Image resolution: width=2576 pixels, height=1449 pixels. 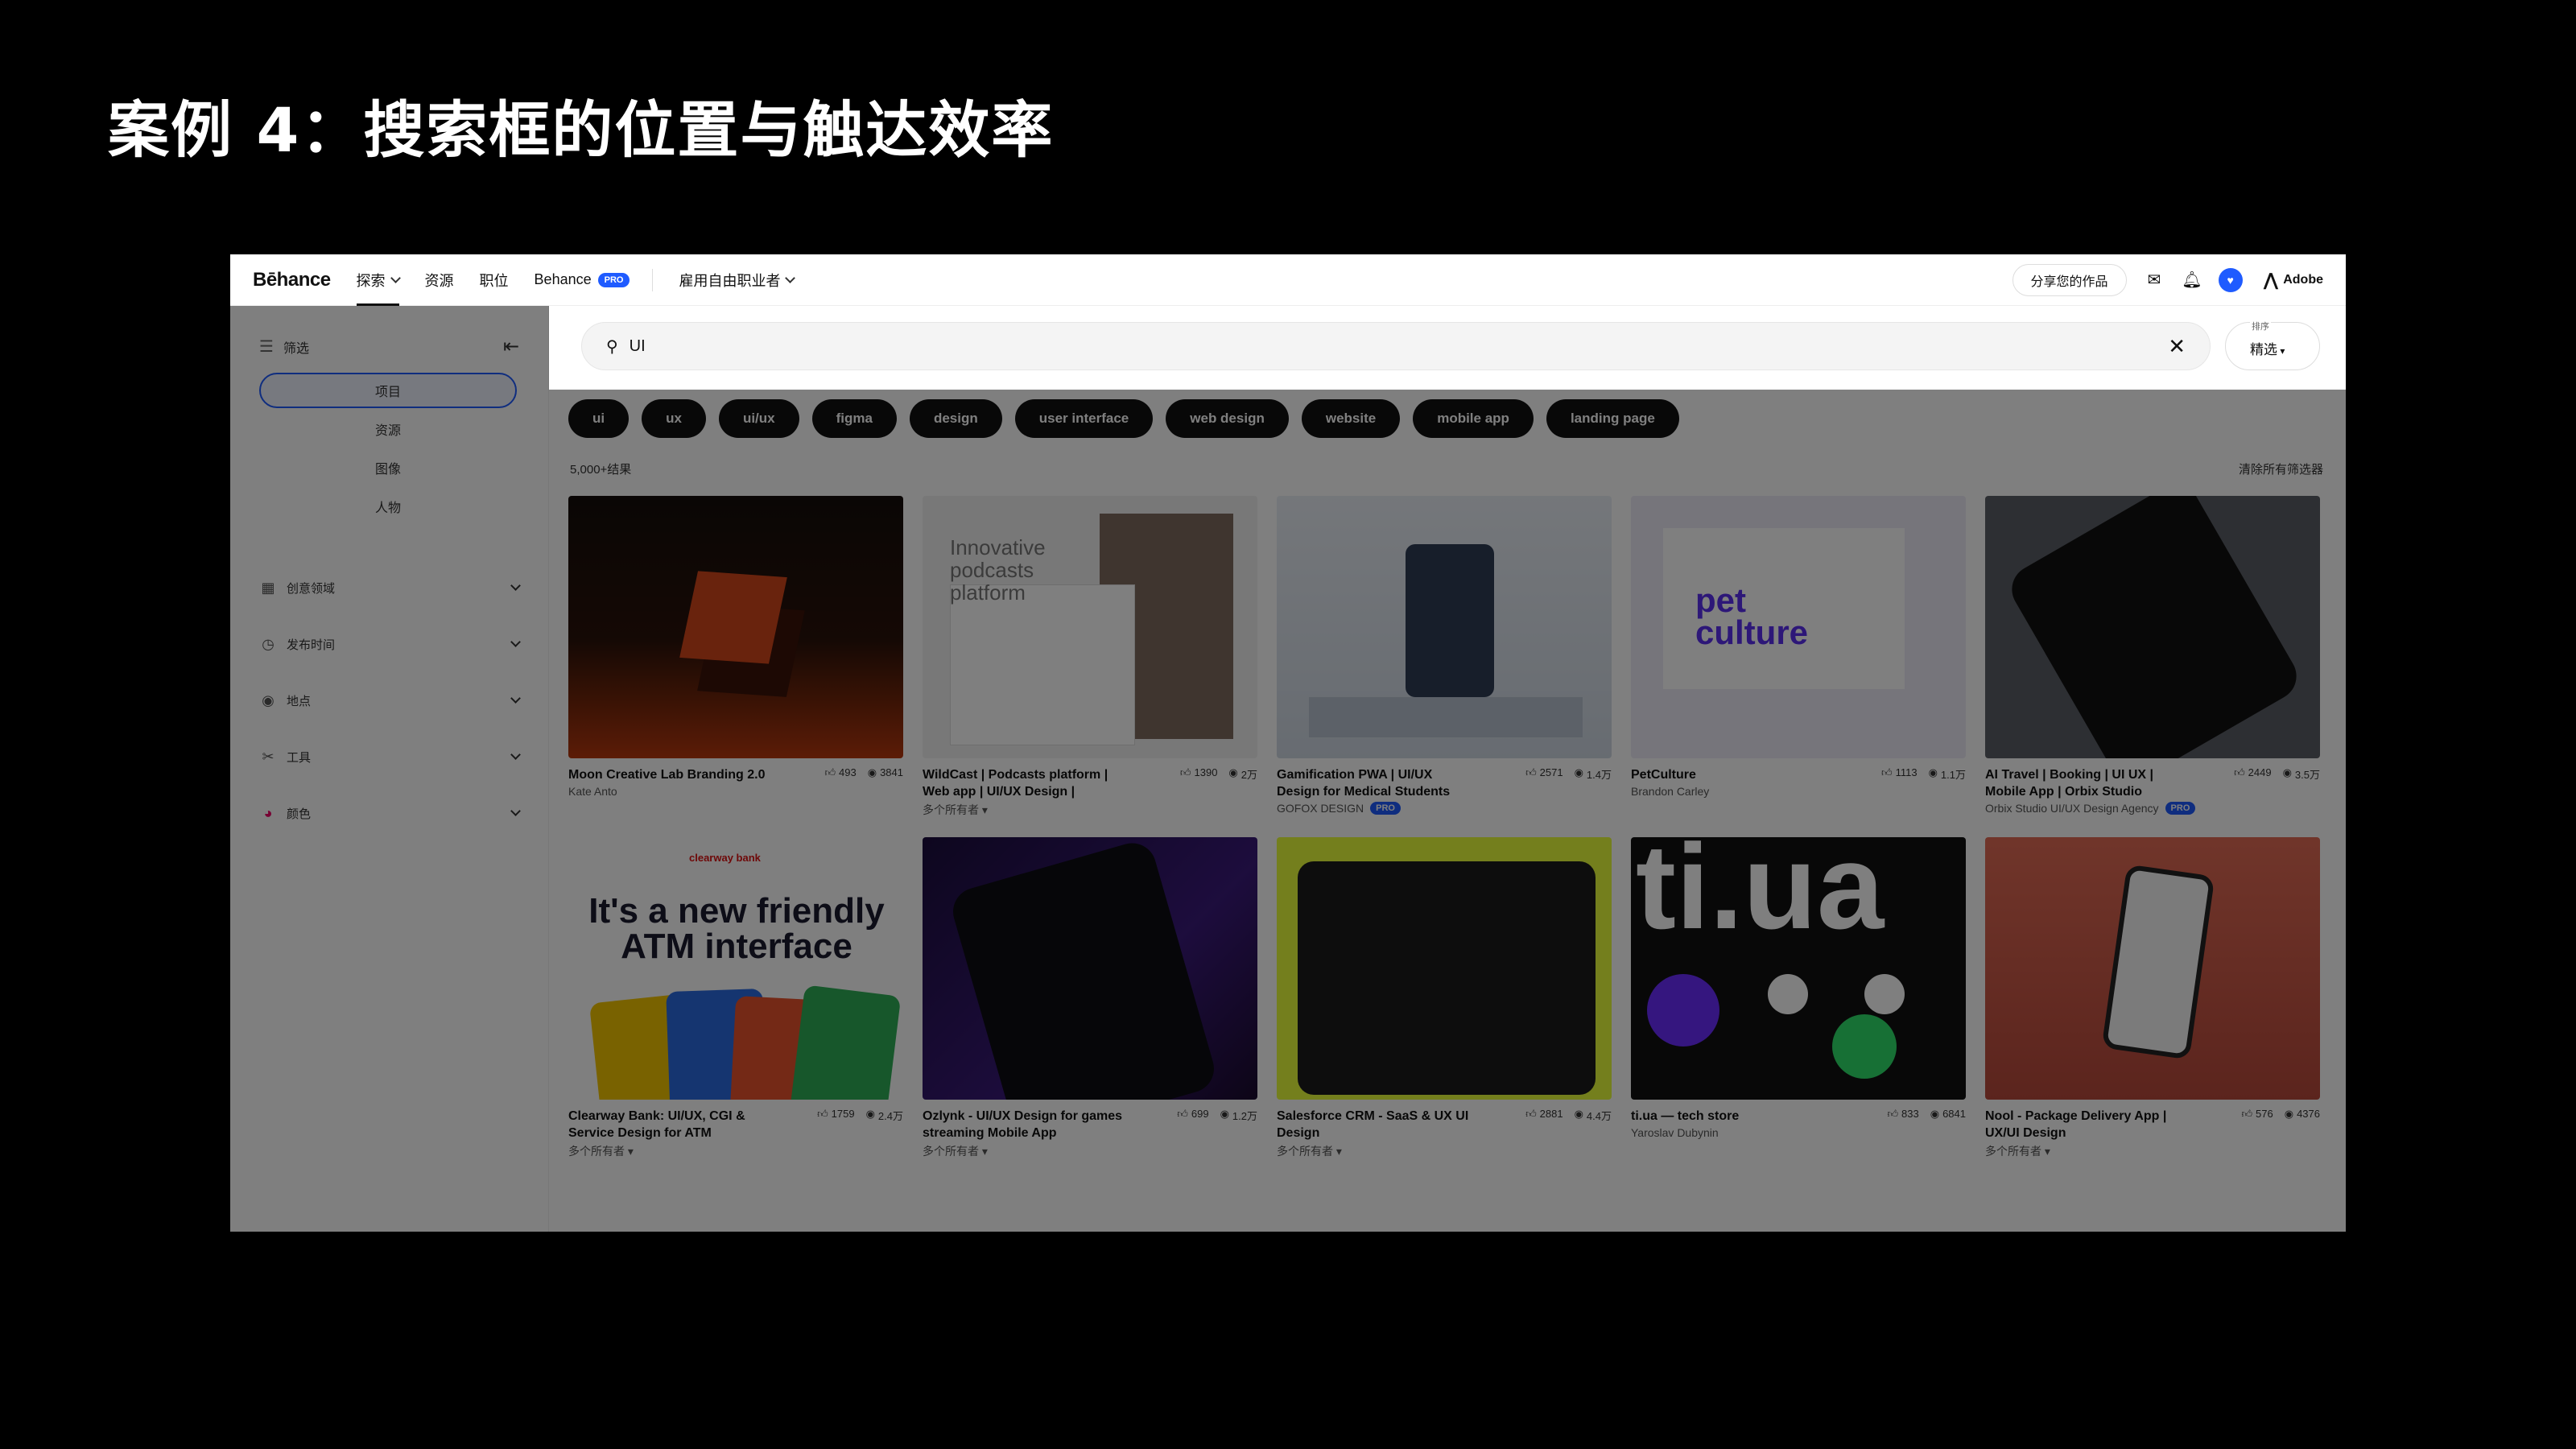 What do you see at coordinates (2069, 279) in the screenshot?
I see `share-work-button: 分享您的作品` at bounding box center [2069, 279].